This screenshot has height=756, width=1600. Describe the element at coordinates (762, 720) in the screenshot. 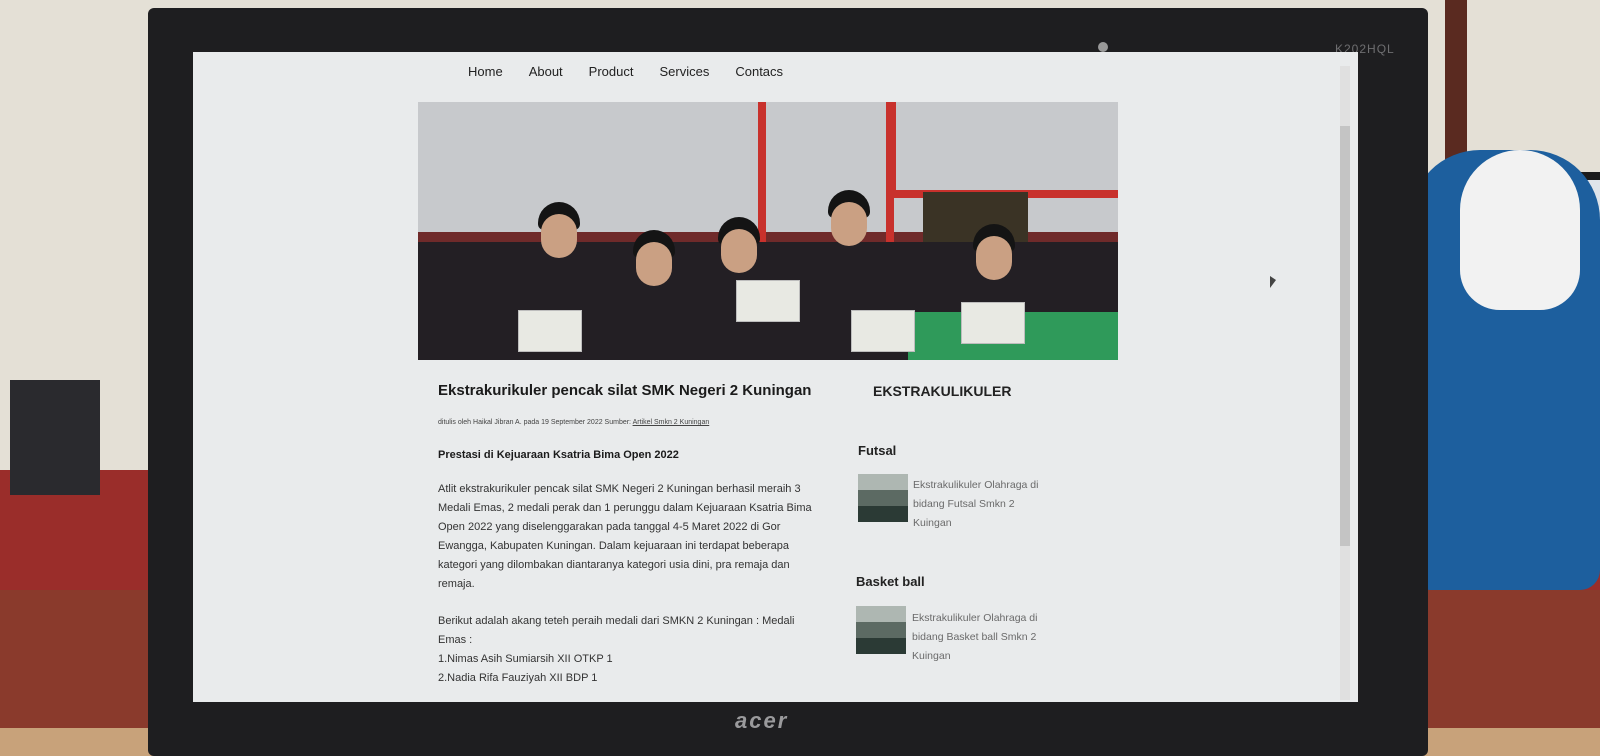

I see `monitor-brand-logo: acer` at that location.